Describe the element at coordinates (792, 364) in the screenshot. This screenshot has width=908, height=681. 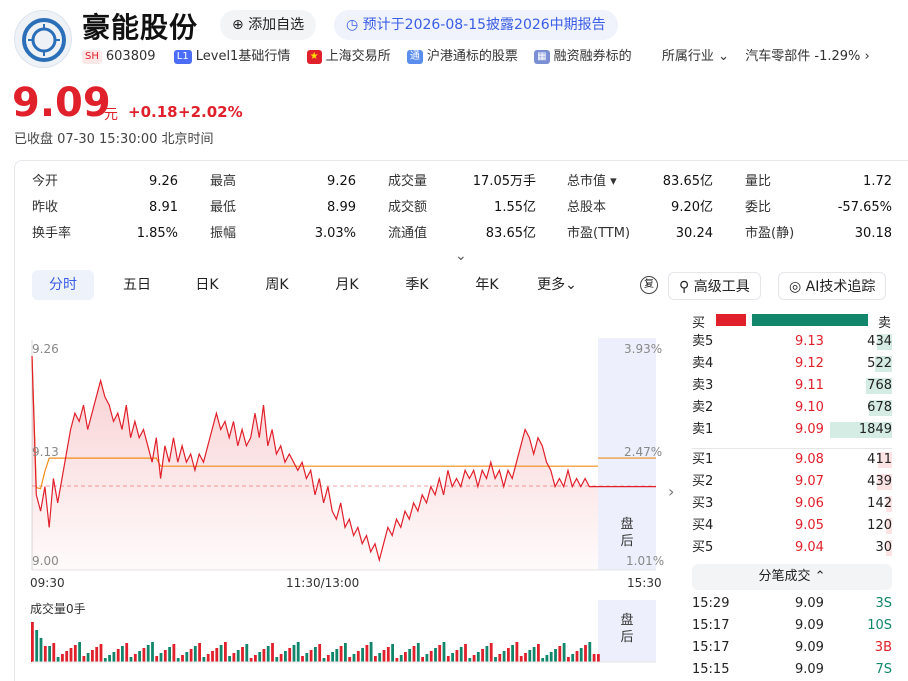
I see `ask-row: 卖4 9.12 522` at that location.